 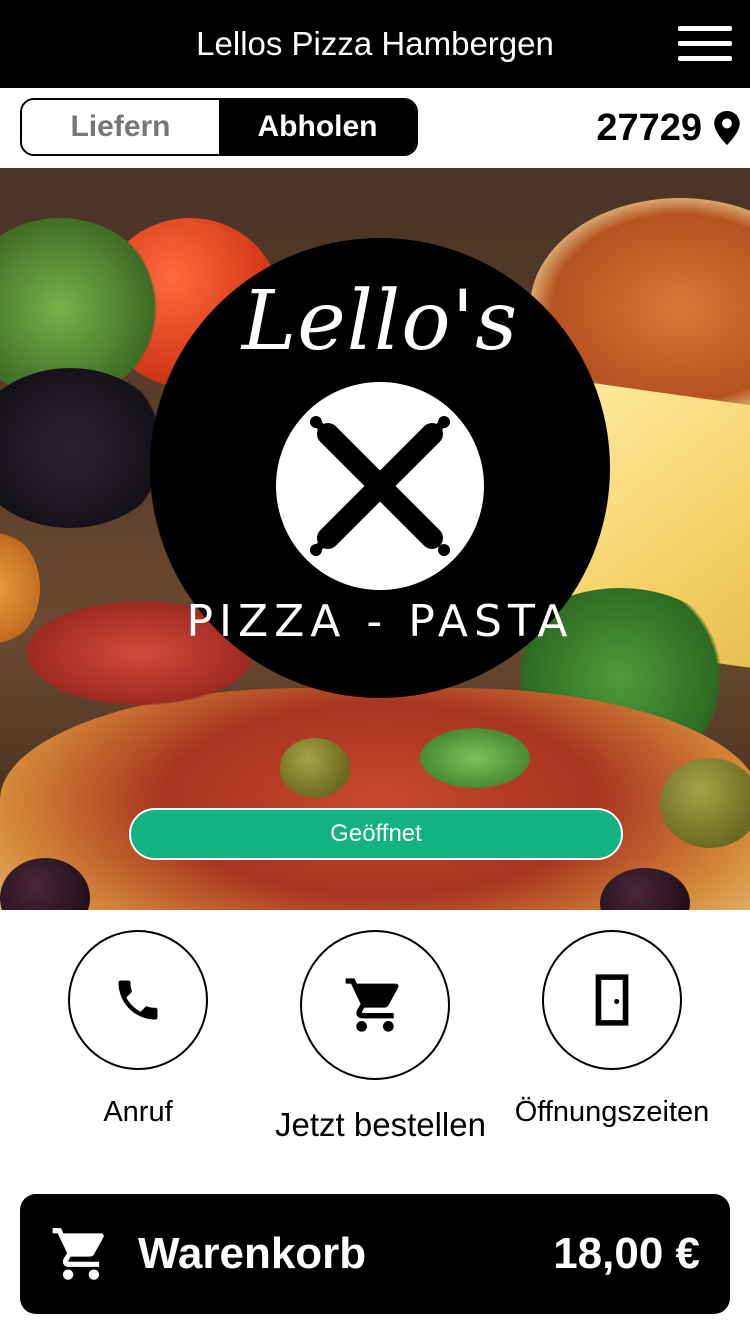 What do you see at coordinates (612, 1112) in the screenshot?
I see `opening-hours-label: Öffnungszeiten` at bounding box center [612, 1112].